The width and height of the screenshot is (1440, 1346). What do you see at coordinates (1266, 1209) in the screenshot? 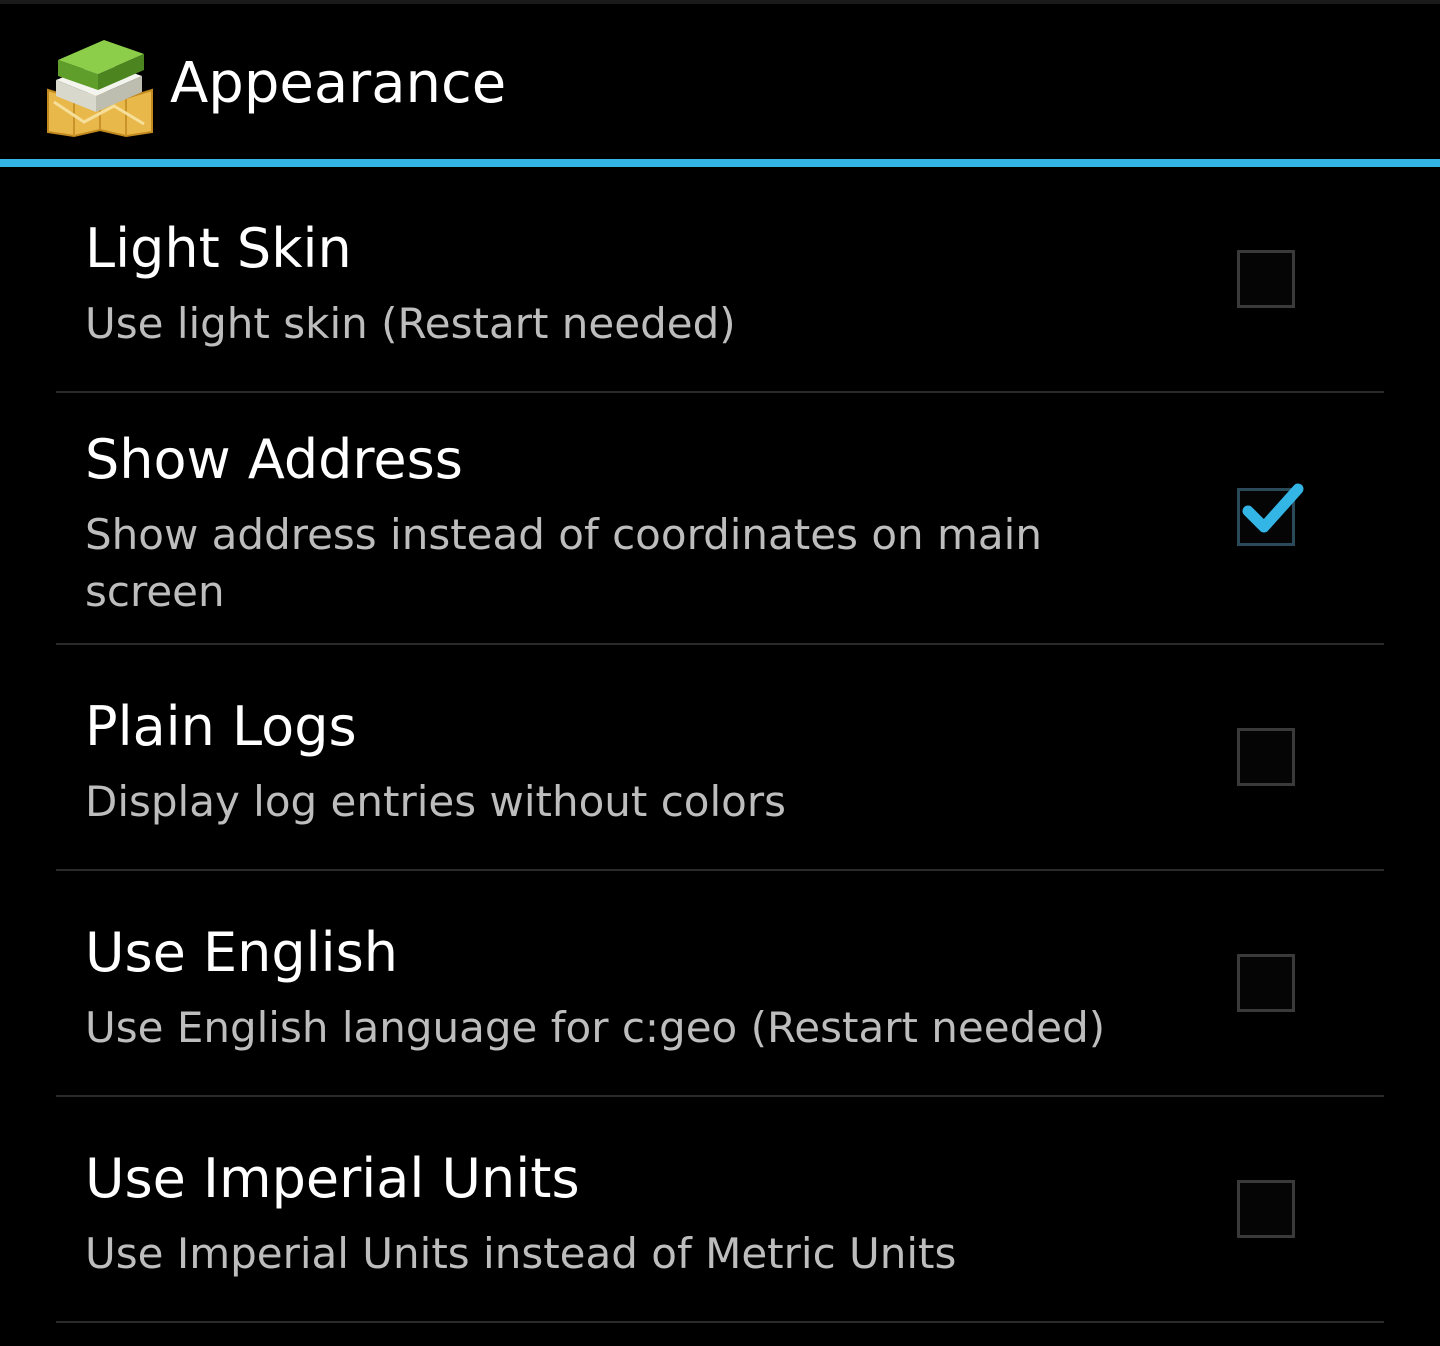
I see `imperial-units-checkbox` at bounding box center [1266, 1209].